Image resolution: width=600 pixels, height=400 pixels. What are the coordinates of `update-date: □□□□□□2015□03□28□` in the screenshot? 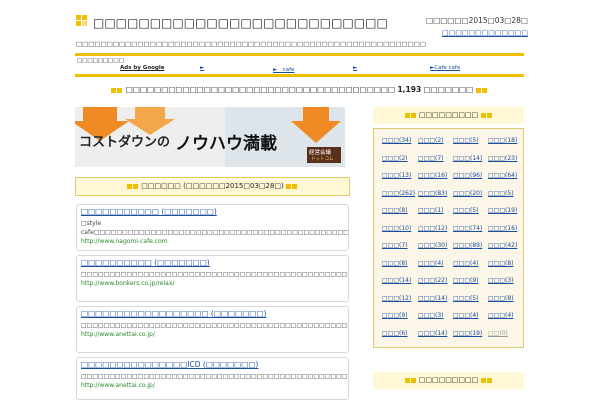 It's located at (477, 20).